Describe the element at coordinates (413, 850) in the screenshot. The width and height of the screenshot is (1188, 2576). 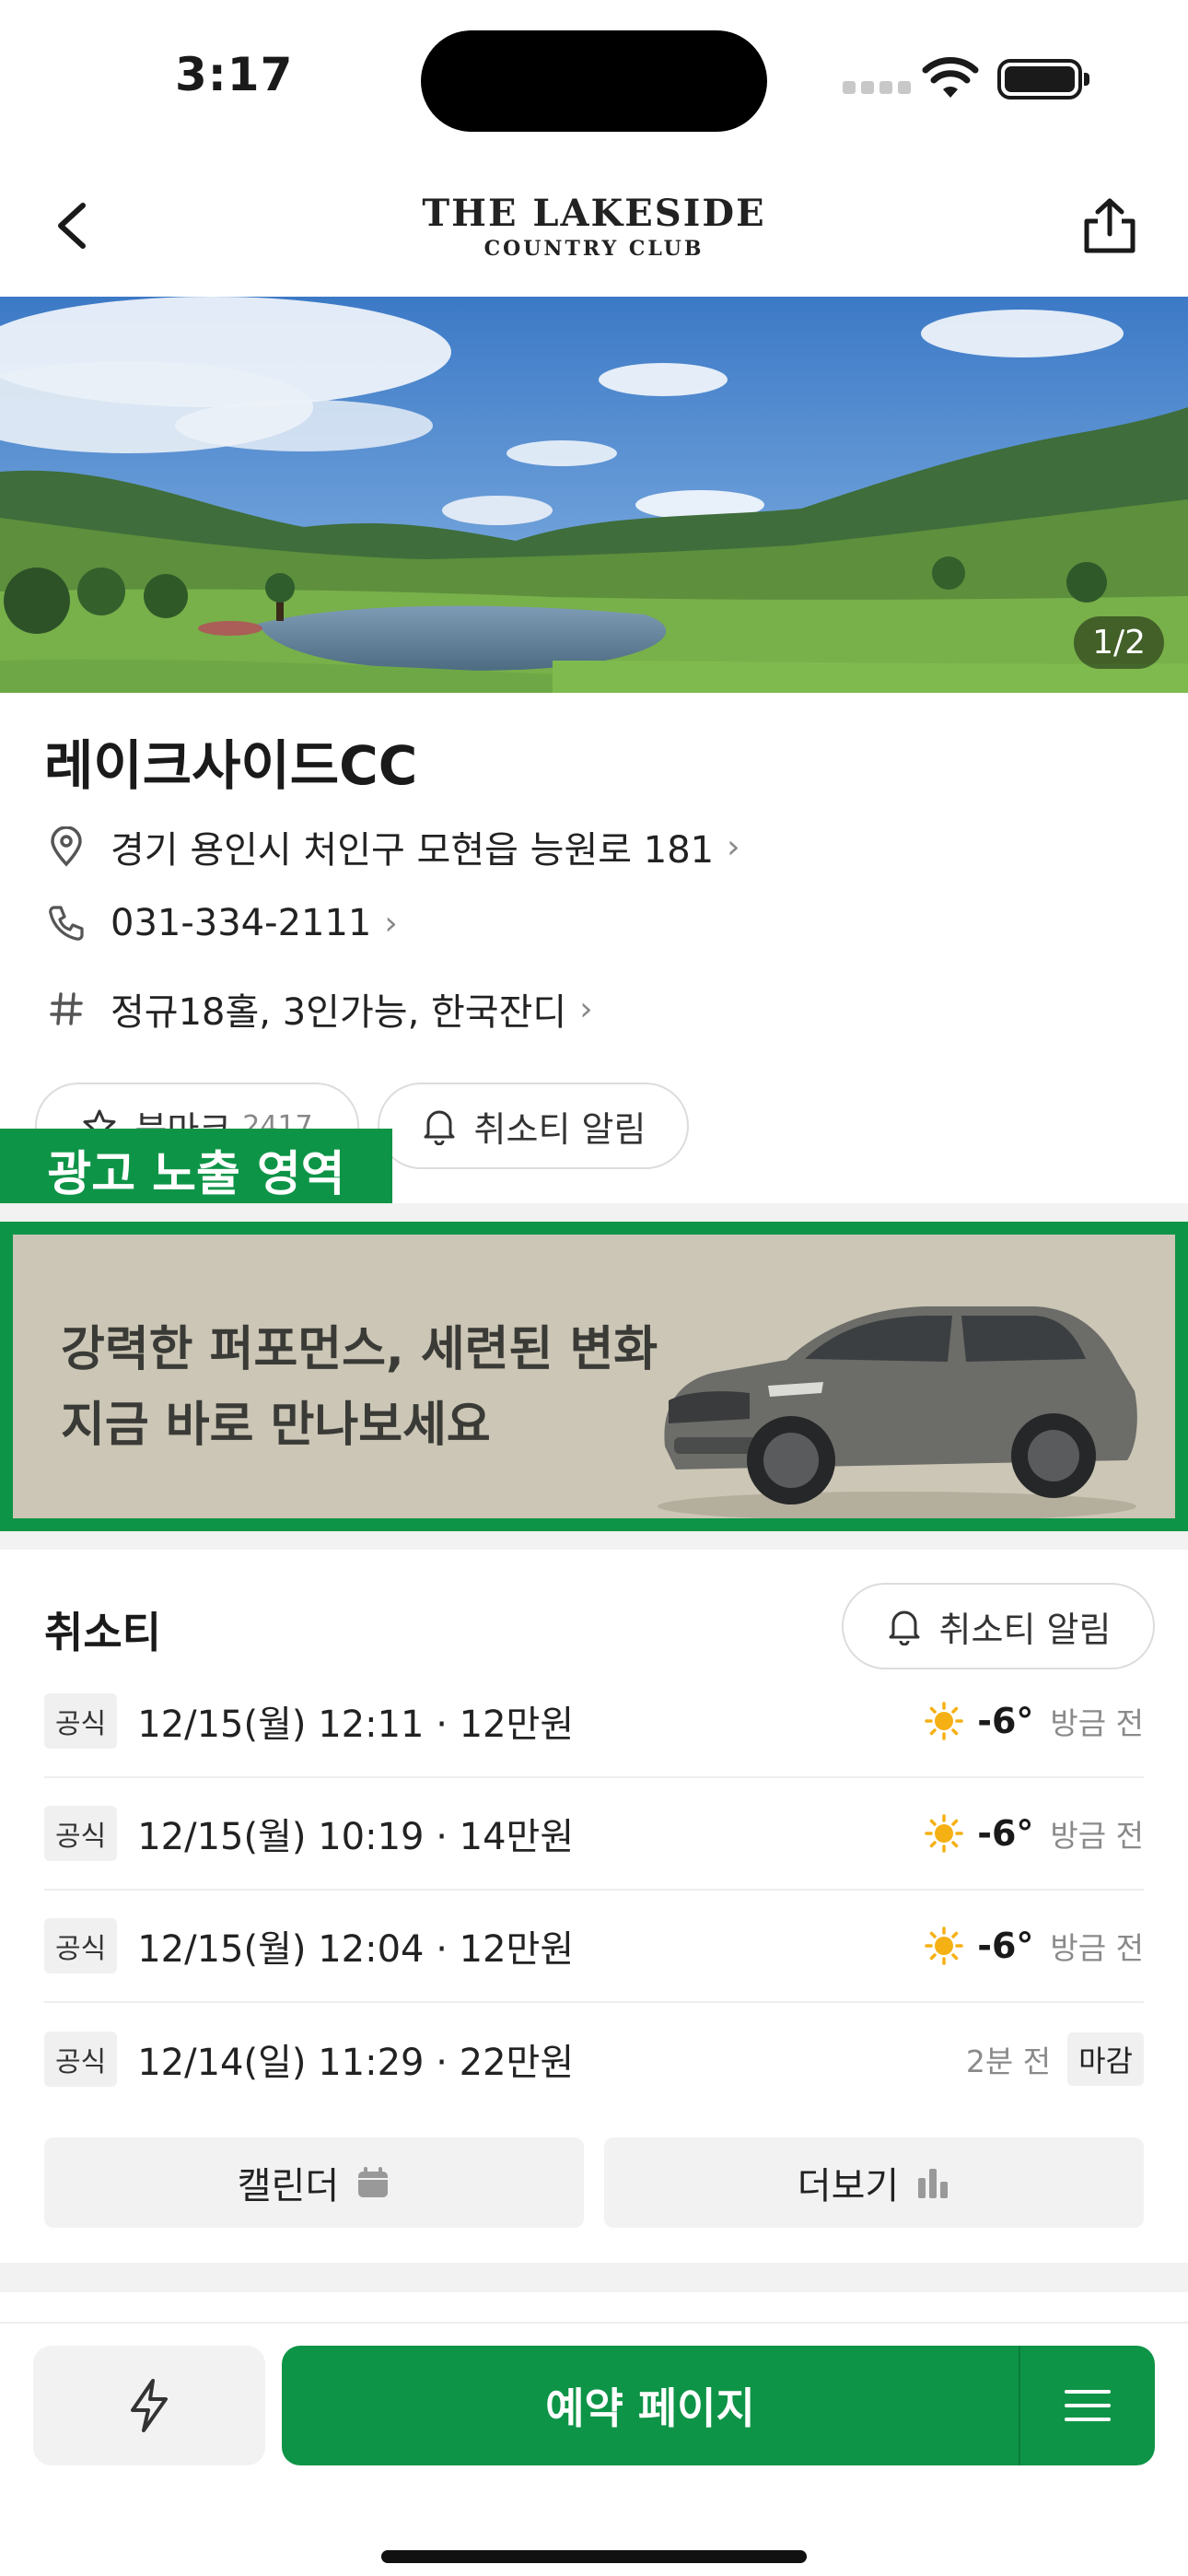
I see `address-text: 경기 용인시 처인구 모현읍 능원로 181` at that location.